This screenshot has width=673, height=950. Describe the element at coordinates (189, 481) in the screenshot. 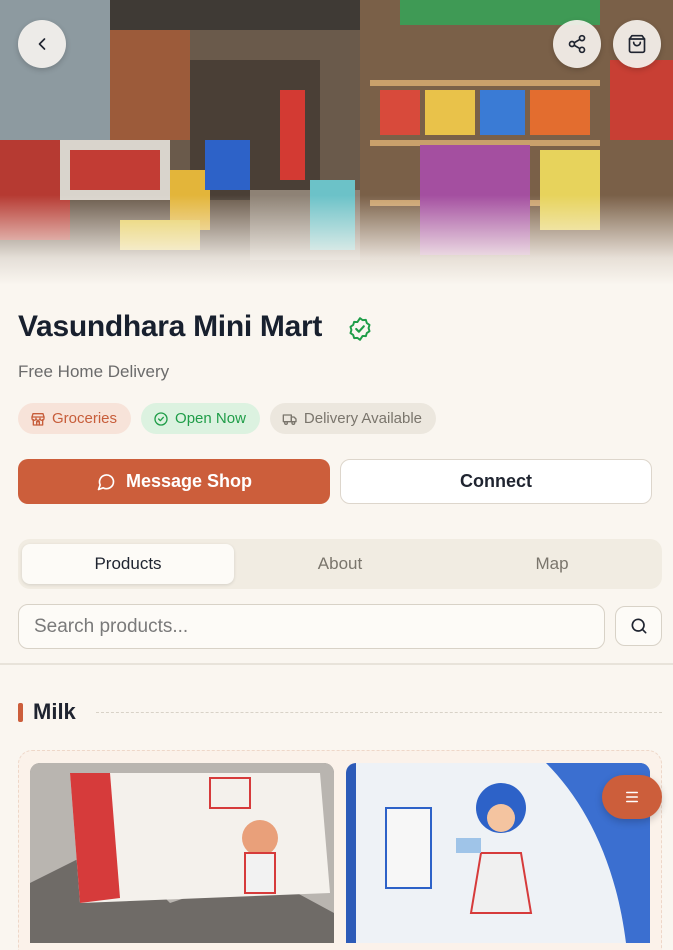

I see `message-shop-label: Message Shop` at that location.